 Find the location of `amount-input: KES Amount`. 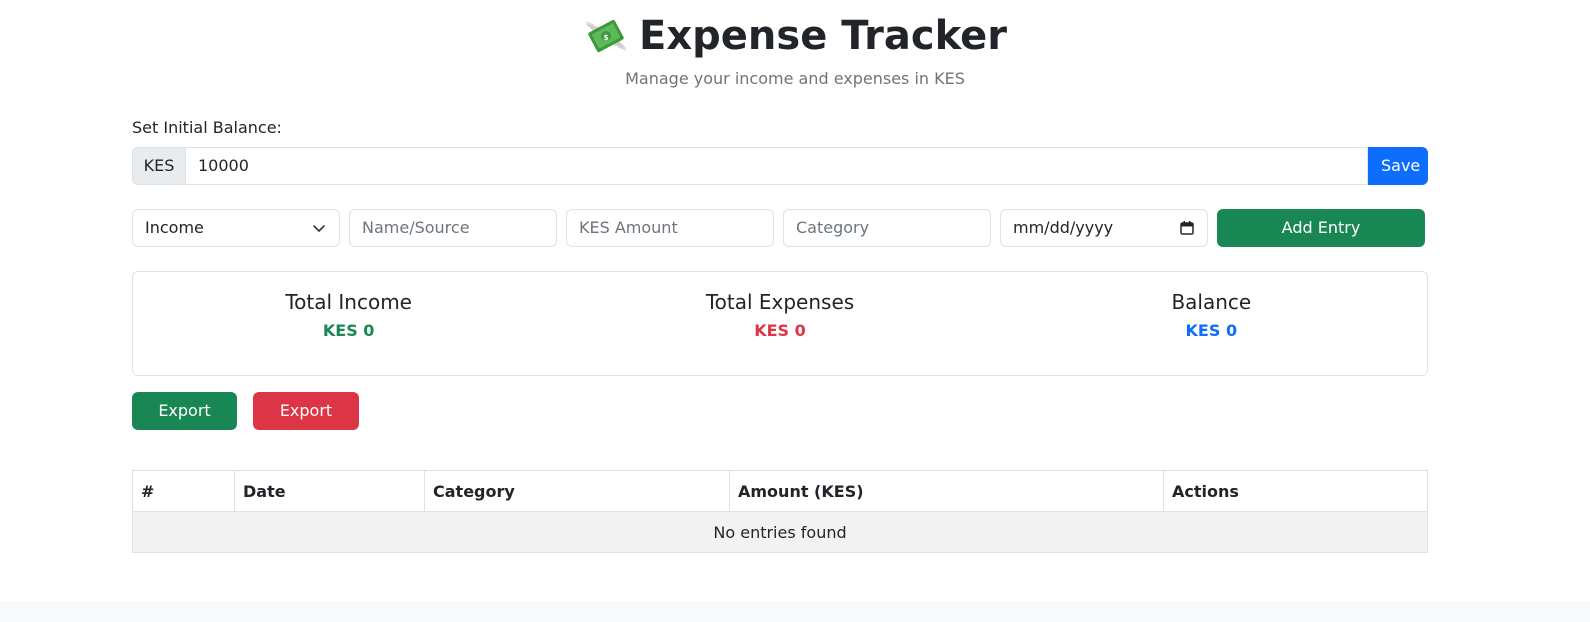

amount-input: KES Amount is located at coordinates (670, 228).